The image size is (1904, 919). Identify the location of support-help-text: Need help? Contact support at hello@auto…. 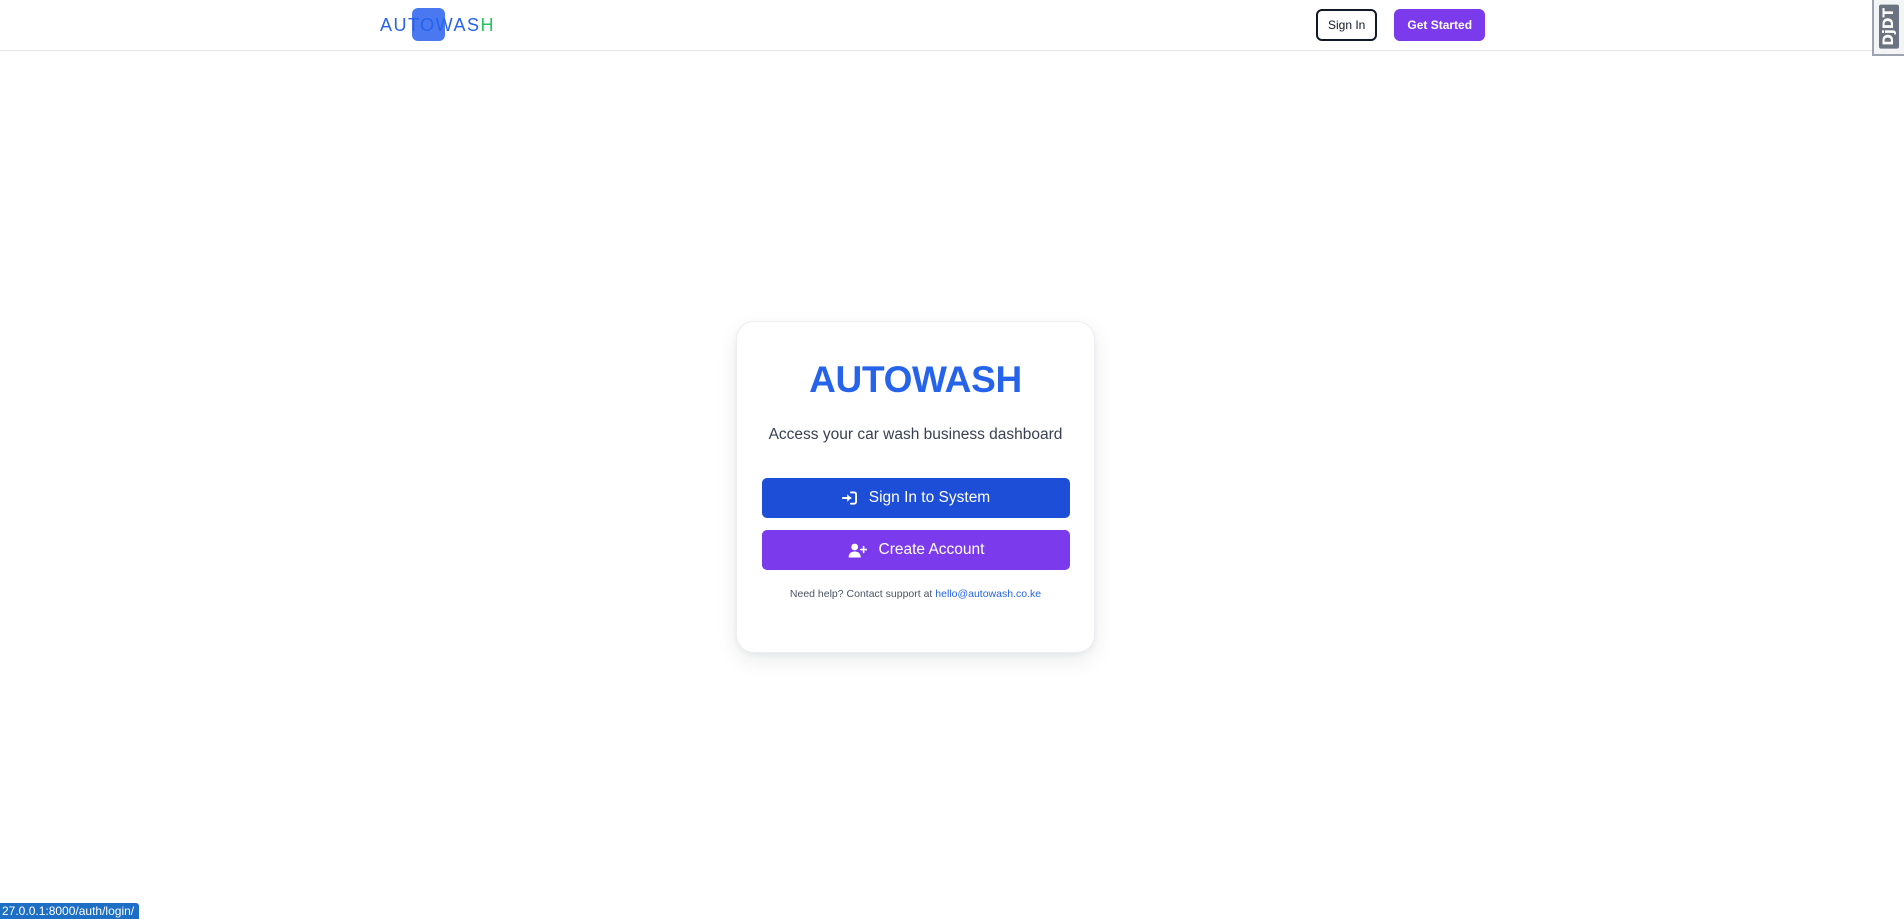
(915, 594).